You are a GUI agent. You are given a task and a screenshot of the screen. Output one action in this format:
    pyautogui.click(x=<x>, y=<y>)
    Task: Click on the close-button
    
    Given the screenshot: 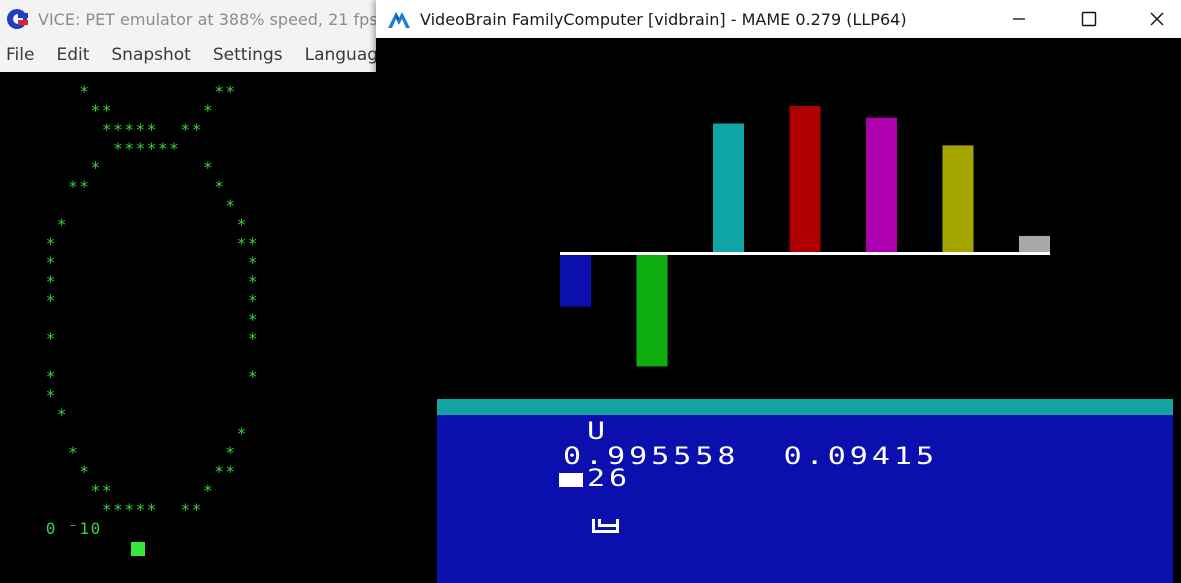 What is the action you would take?
    pyautogui.click(x=1157, y=19)
    